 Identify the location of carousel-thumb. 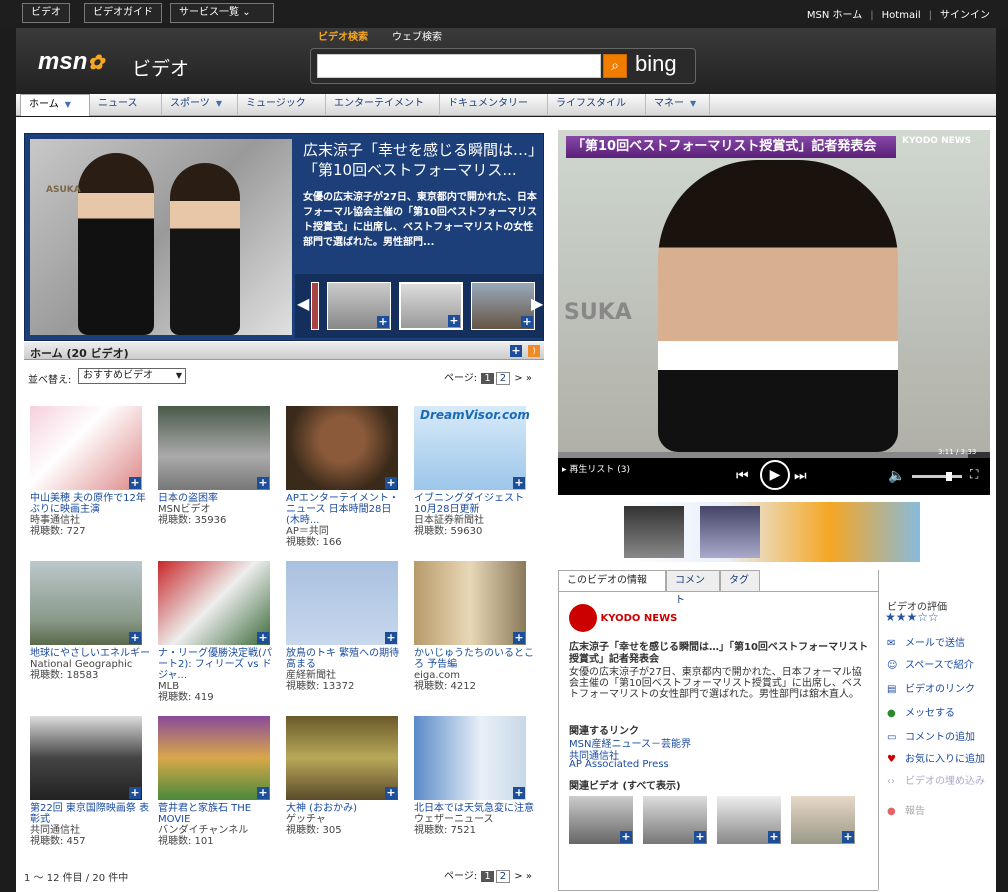
(315, 306).